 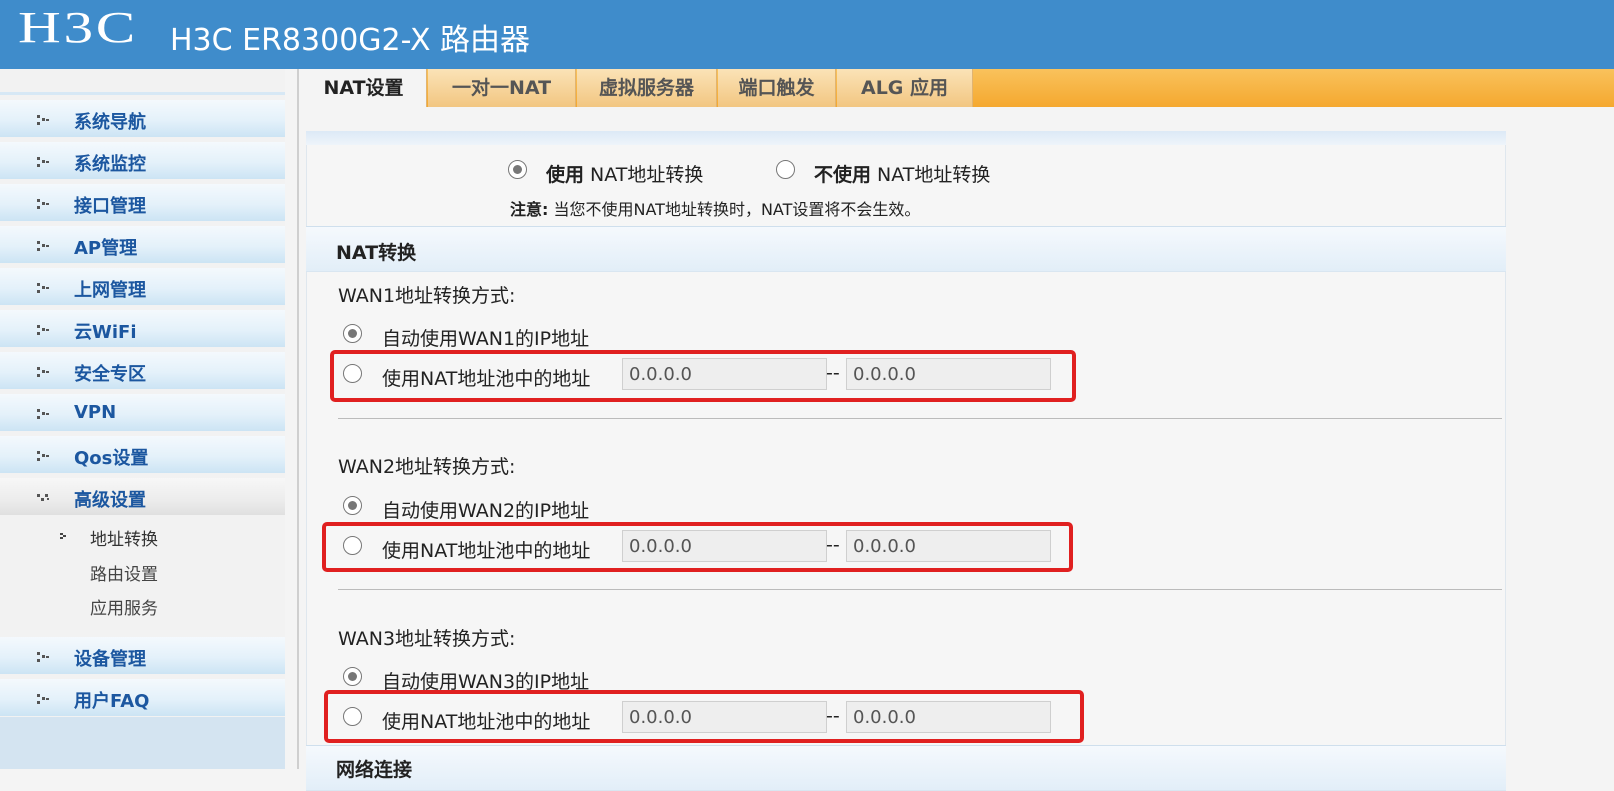 I want to click on sidebar-item-label: 云WiFi, so click(x=105, y=332).